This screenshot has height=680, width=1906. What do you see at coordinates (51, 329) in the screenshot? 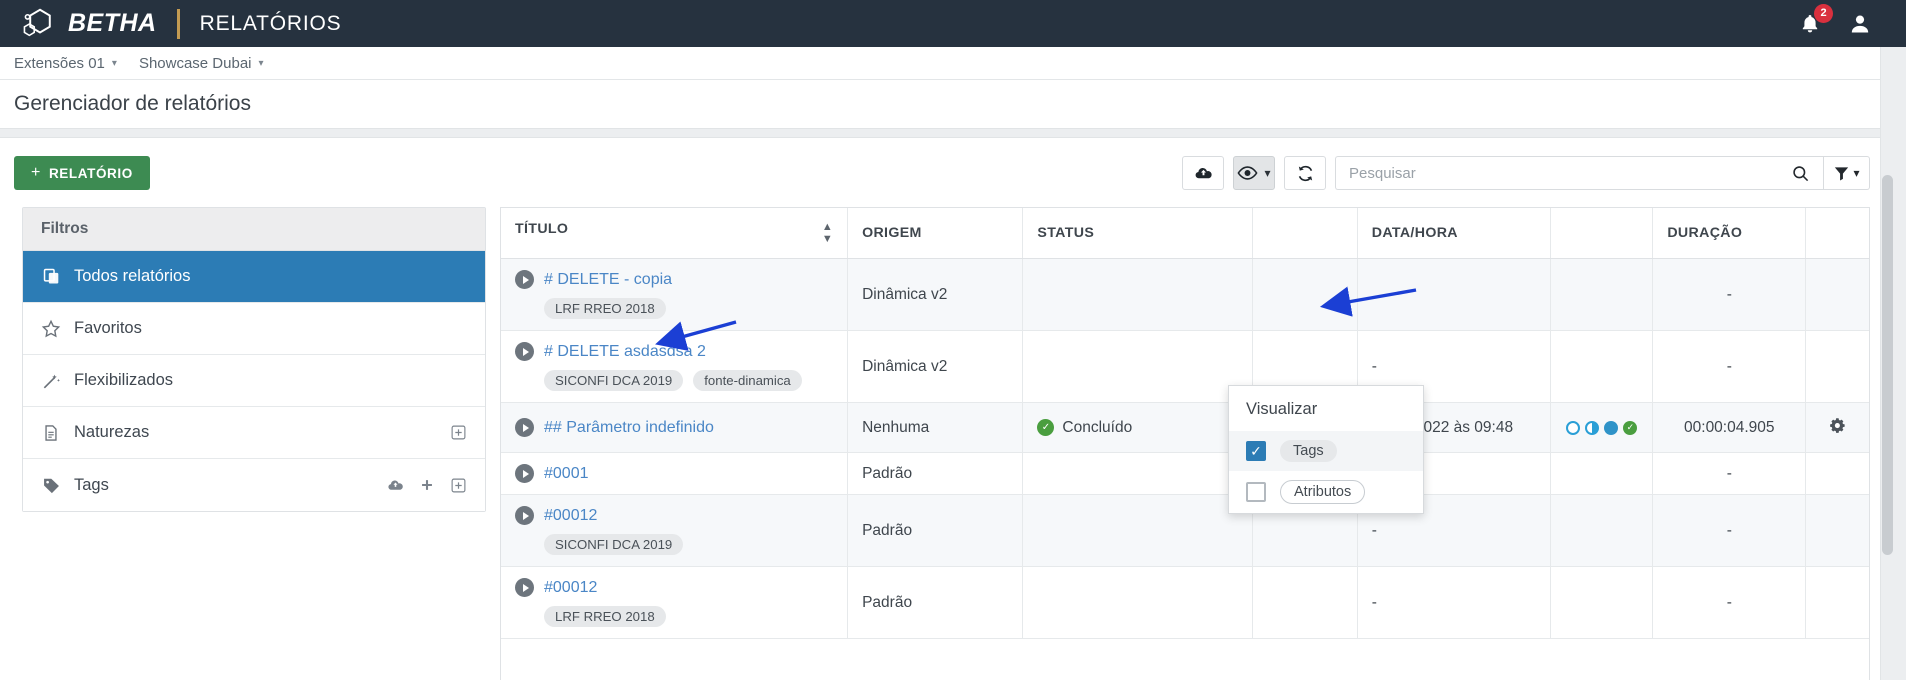
I see `star-icon` at bounding box center [51, 329].